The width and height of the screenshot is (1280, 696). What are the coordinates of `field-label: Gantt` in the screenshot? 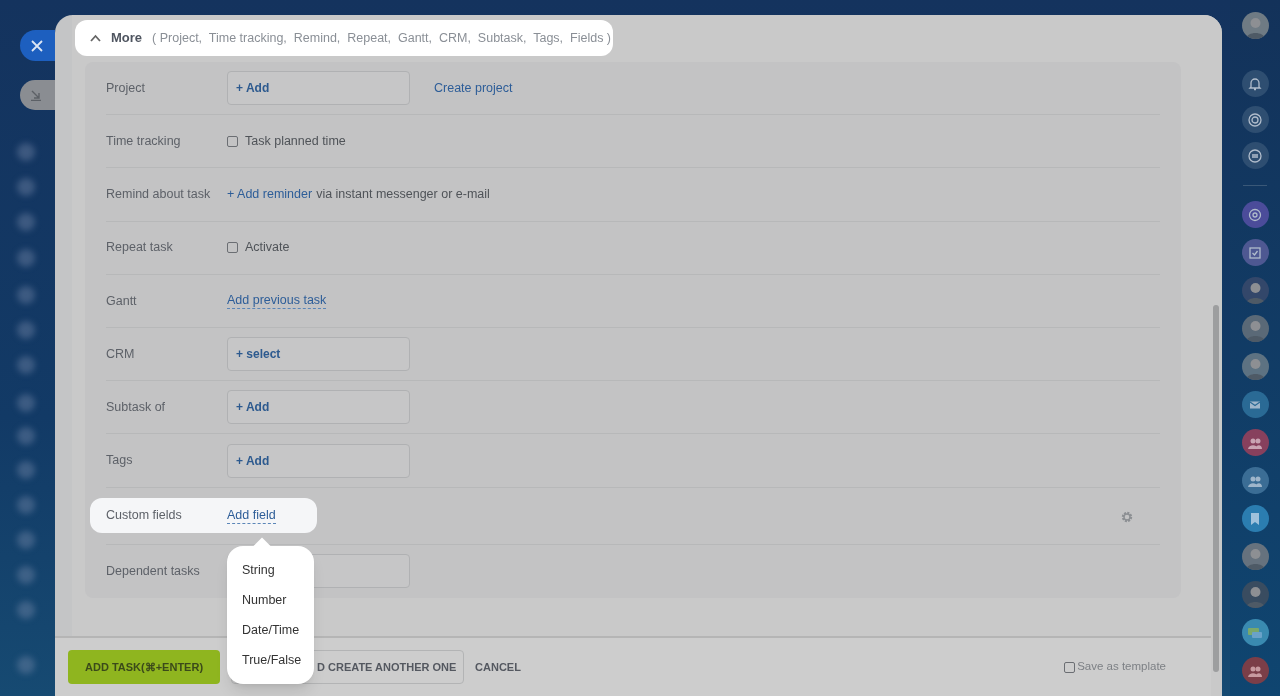 It's located at (122, 301).